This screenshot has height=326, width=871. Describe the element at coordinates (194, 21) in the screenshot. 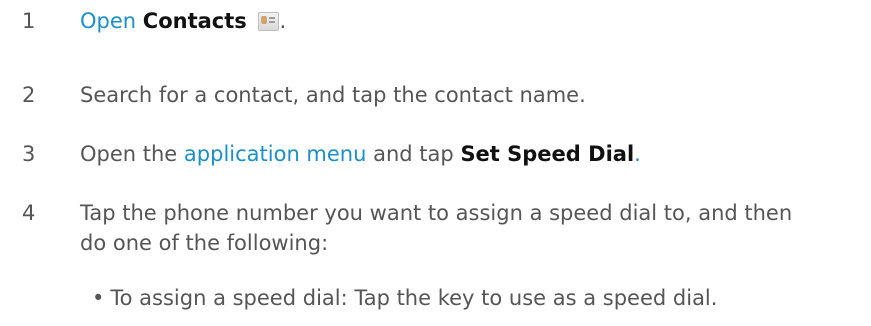

I see `contacts-app-name: Contacts` at that location.